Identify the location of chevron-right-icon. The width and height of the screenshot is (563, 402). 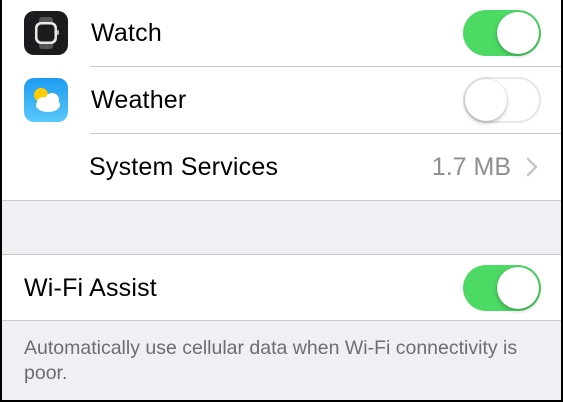
(532, 167).